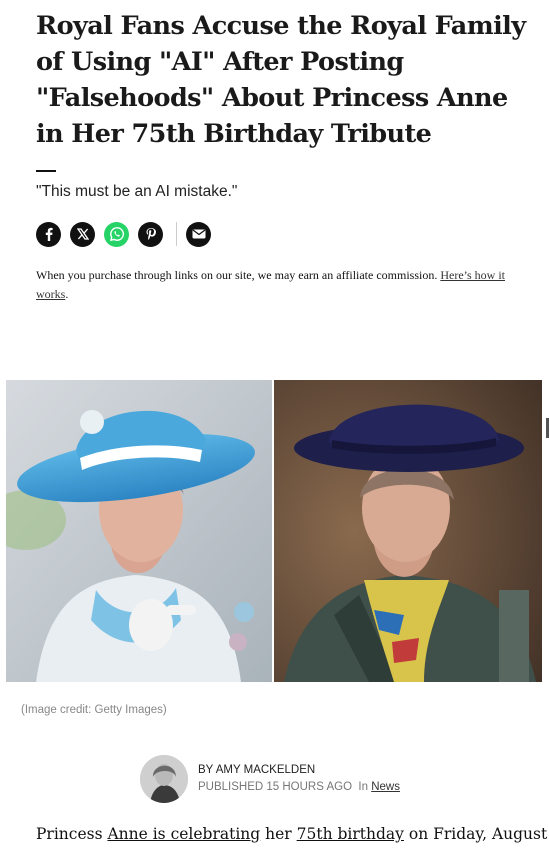  I want to click on image-credit: (Image credit: Getty Images), so click(94, 710).